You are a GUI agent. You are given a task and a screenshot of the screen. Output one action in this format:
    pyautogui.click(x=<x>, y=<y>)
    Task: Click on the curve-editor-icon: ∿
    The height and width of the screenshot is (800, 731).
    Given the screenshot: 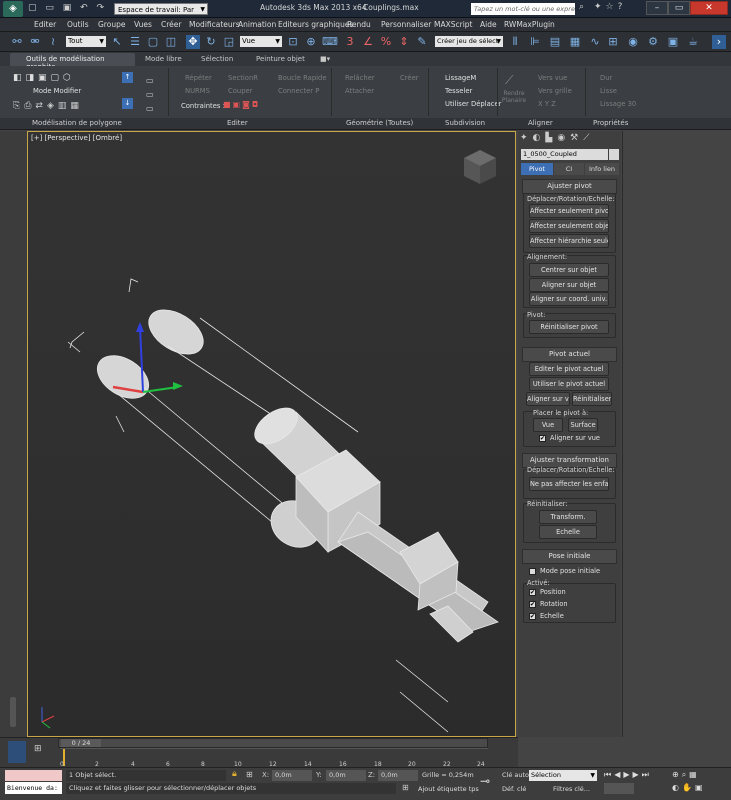 What is the action you would take?
    pyautogui.click(x=595, y=42)
    